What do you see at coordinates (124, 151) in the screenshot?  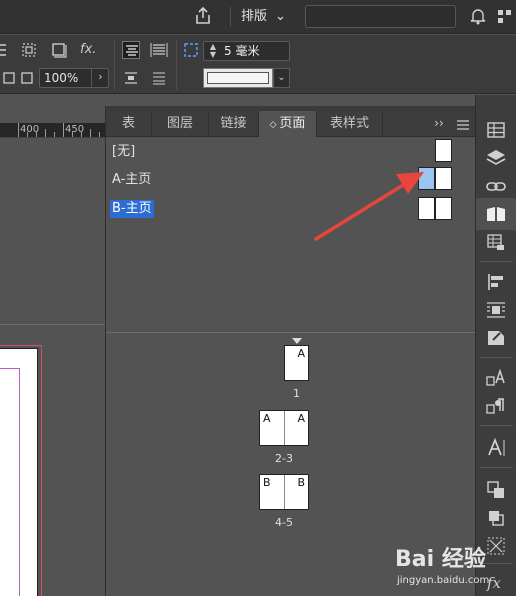 I see `master-label: [无]` at bounding box center [124, 151].